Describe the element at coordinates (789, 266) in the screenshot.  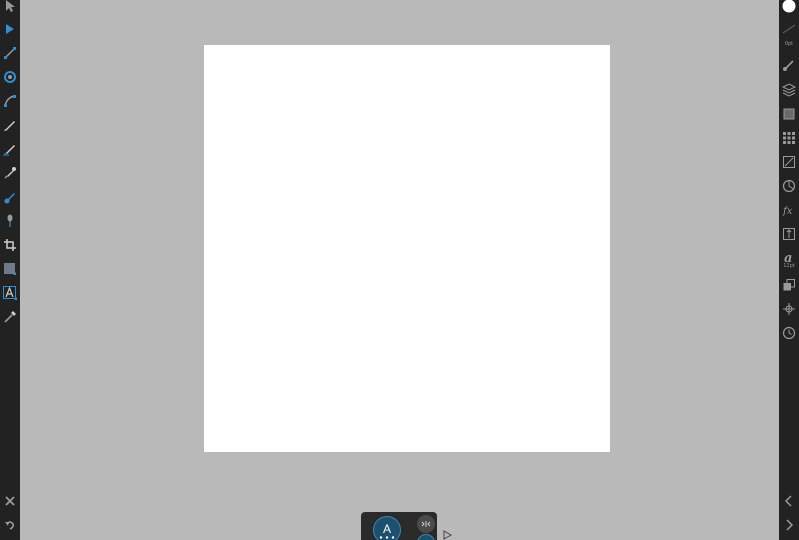
I see `font-size-label: 12pt` at that location.